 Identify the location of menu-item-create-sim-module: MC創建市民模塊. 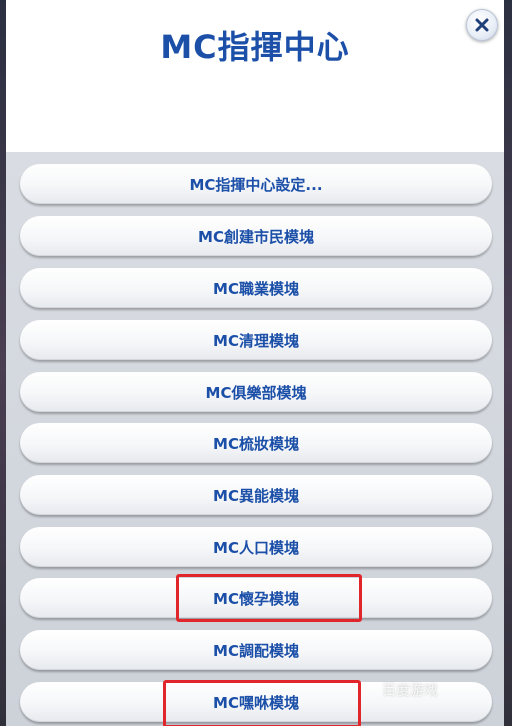
(256, 236).